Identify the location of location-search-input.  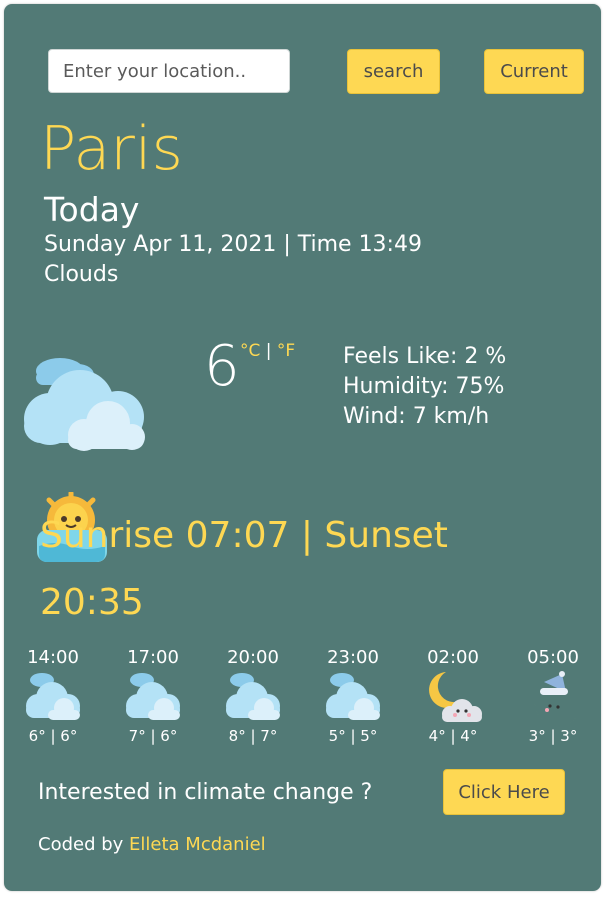
(169, 71).